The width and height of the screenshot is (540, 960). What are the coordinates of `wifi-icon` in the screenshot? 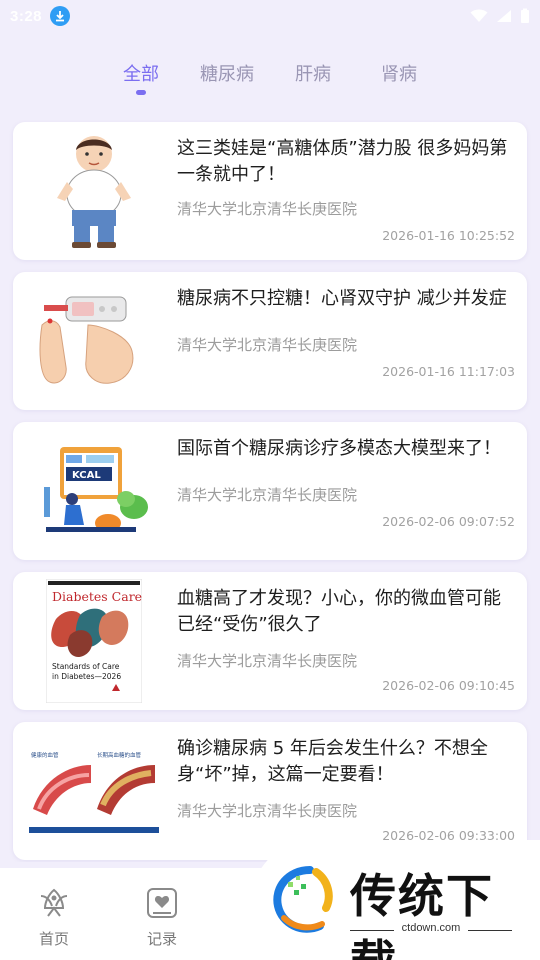 It's located at (479, 15).